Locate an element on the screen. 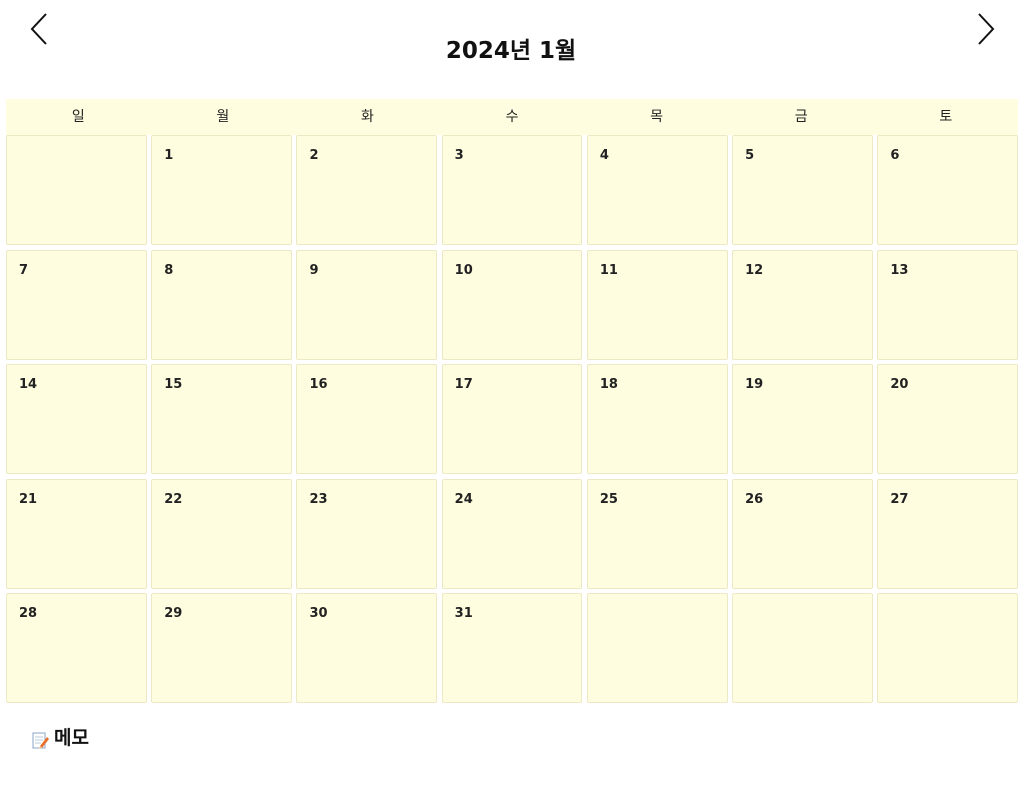  day-number: 17 is located at coordinates (463, 384).